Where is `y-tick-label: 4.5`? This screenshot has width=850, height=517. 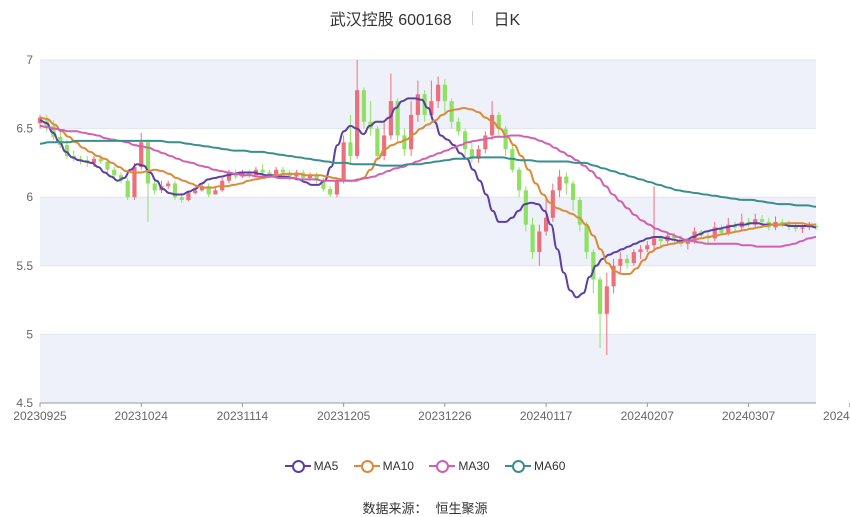
y-tick-label: 4.5 is located at coordinates (24, 403).